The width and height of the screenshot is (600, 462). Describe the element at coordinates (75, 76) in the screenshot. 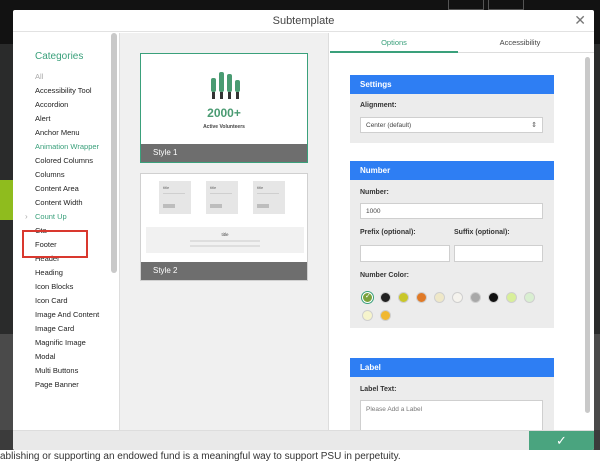

I see `category-item: All` at that location.